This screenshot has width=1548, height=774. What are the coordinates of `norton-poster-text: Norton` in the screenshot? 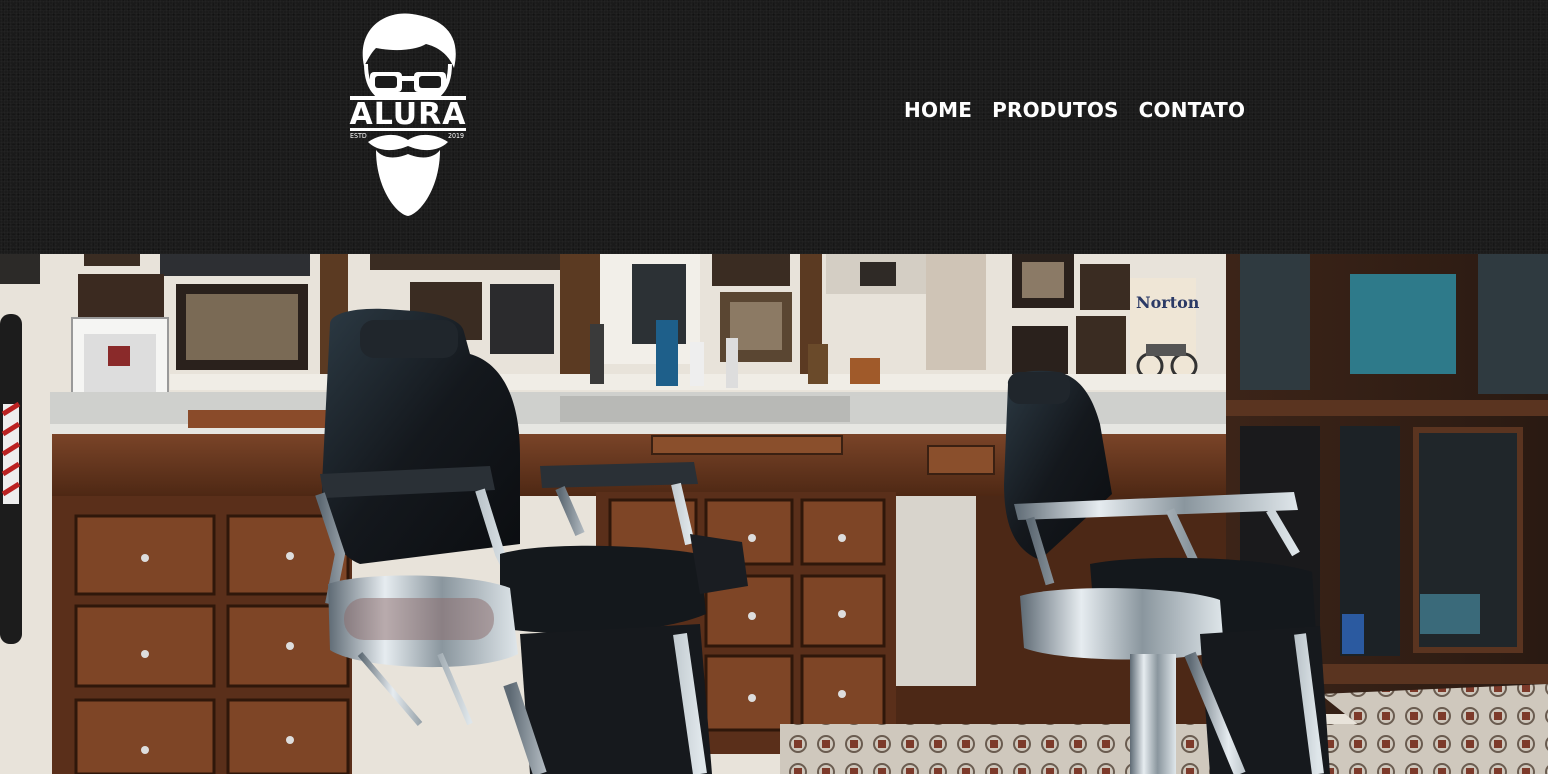 It's located at (1168, 302).